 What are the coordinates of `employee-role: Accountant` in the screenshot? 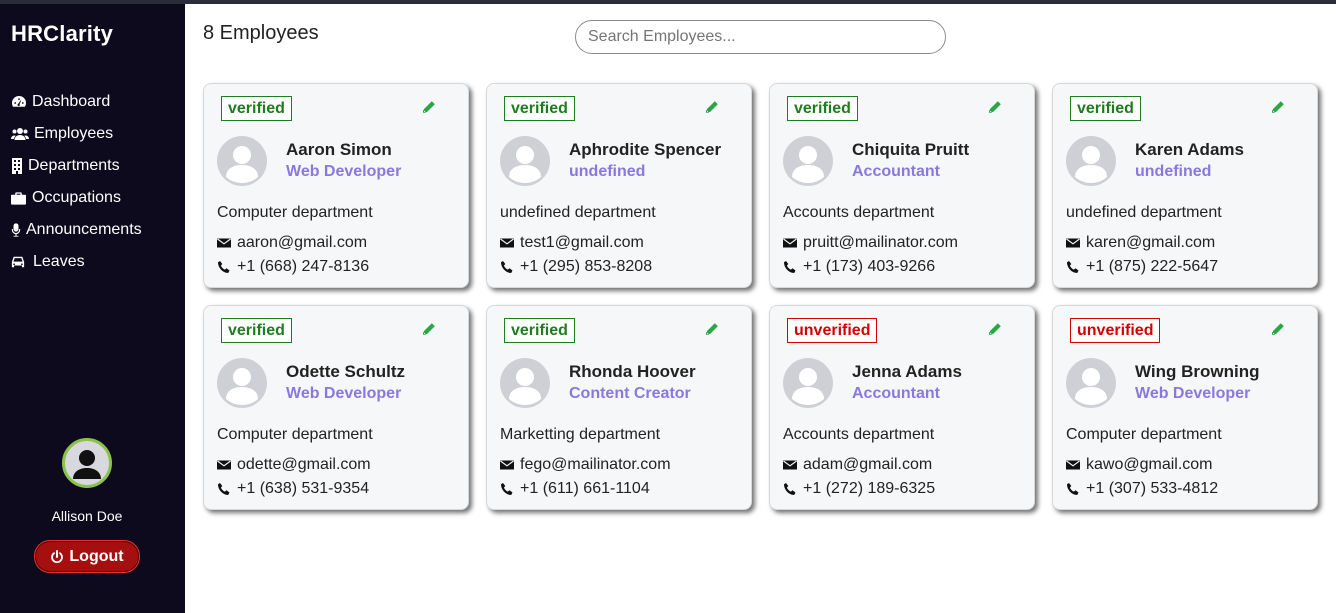 It's located at (896, 393).